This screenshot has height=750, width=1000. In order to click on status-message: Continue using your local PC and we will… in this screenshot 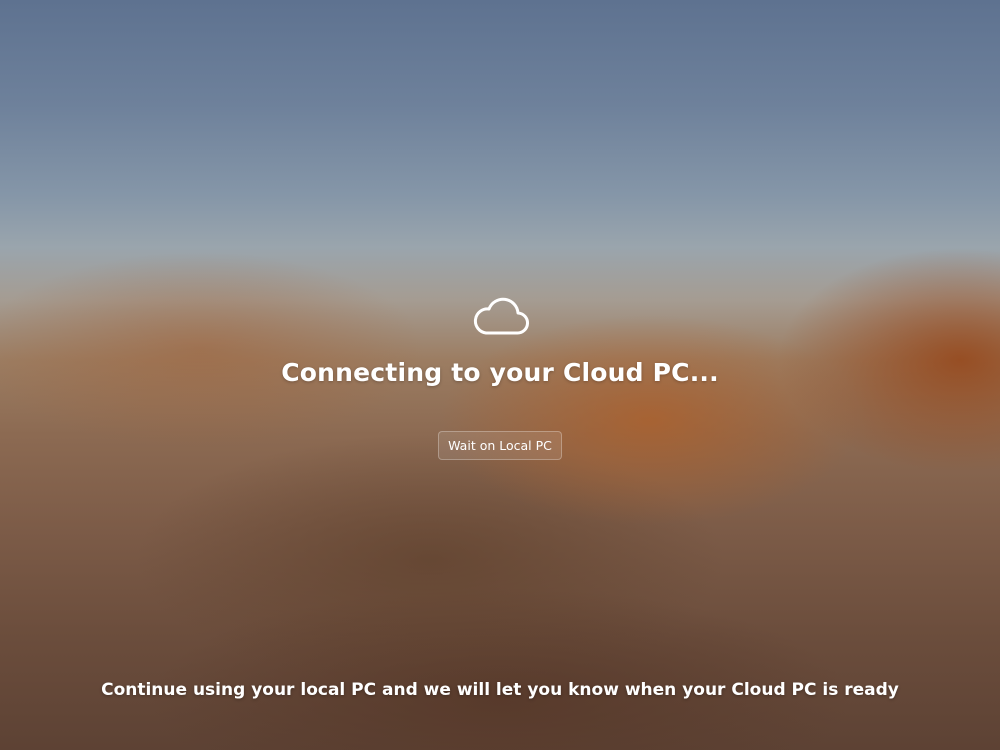, I will do `click(500, 690)`.